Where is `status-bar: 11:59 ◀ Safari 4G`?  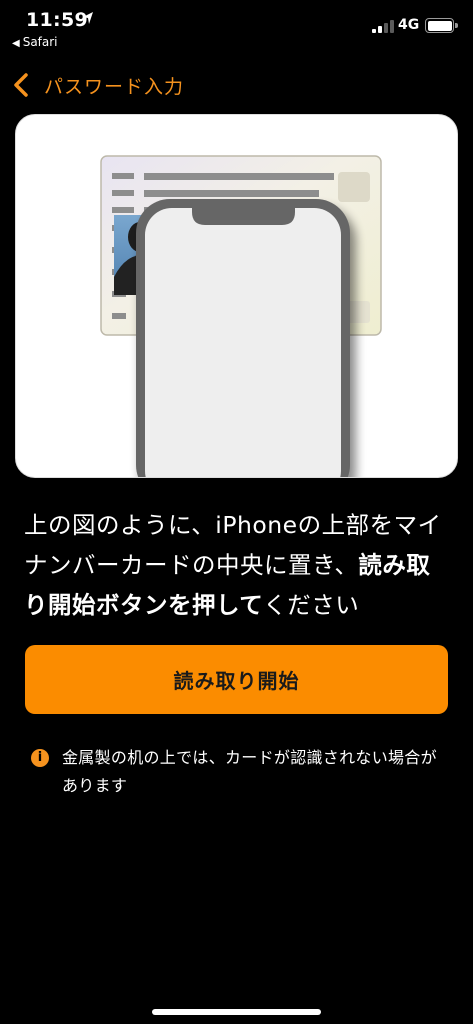
status-bar: 11:59 ◀ Safari 4G is located at coordinates (236, 28).